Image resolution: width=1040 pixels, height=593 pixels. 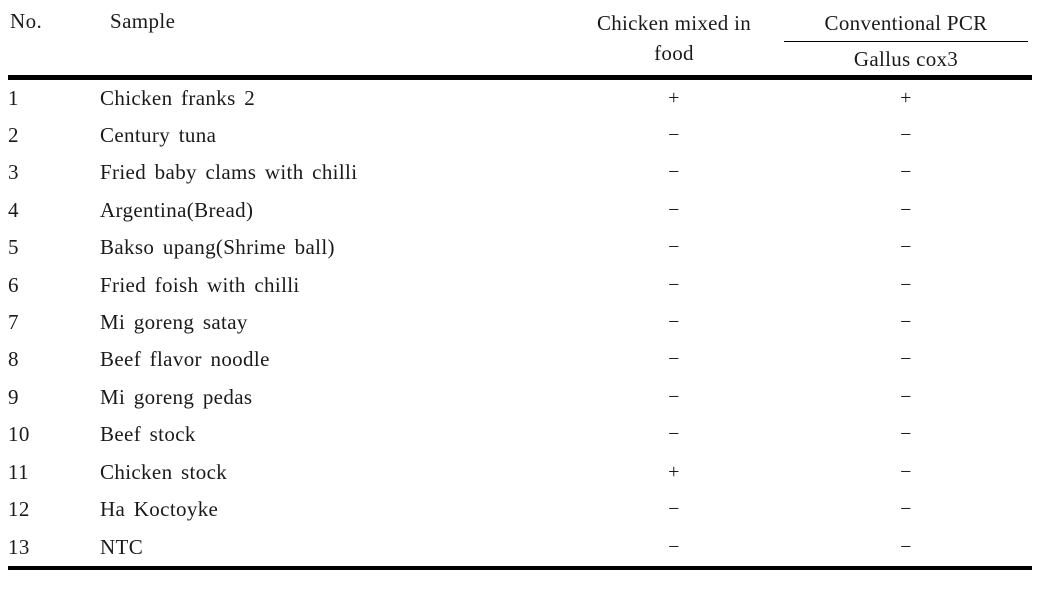 I want to click on cell-no: 11, so click(x=18, y=471).